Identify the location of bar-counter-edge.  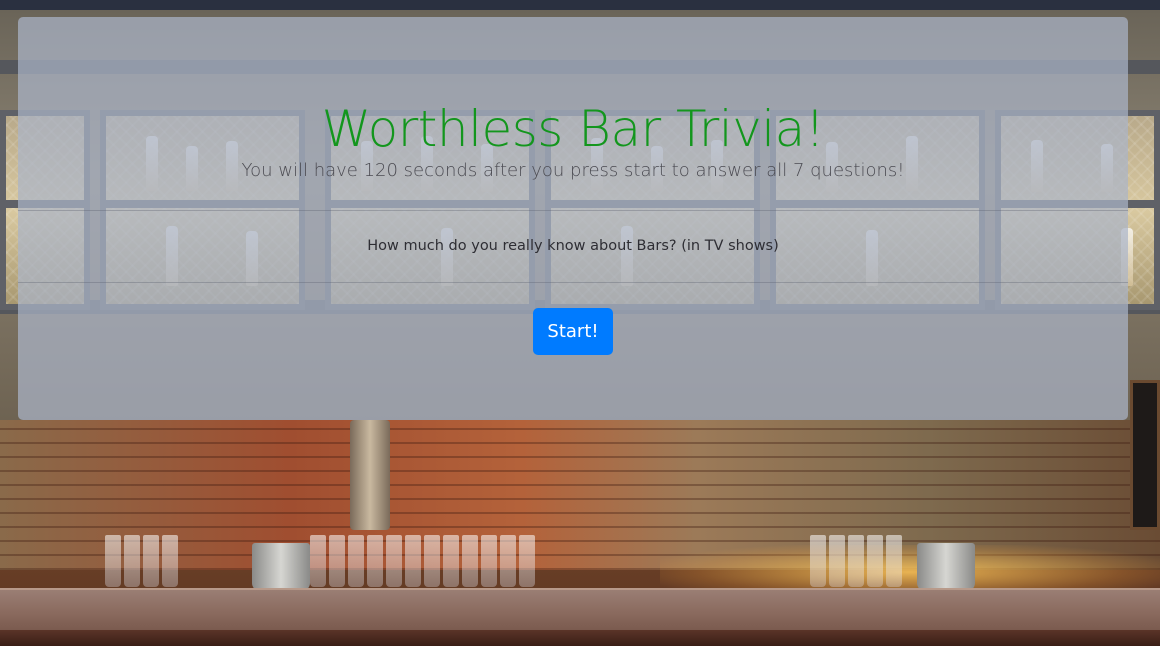
(580, 638).